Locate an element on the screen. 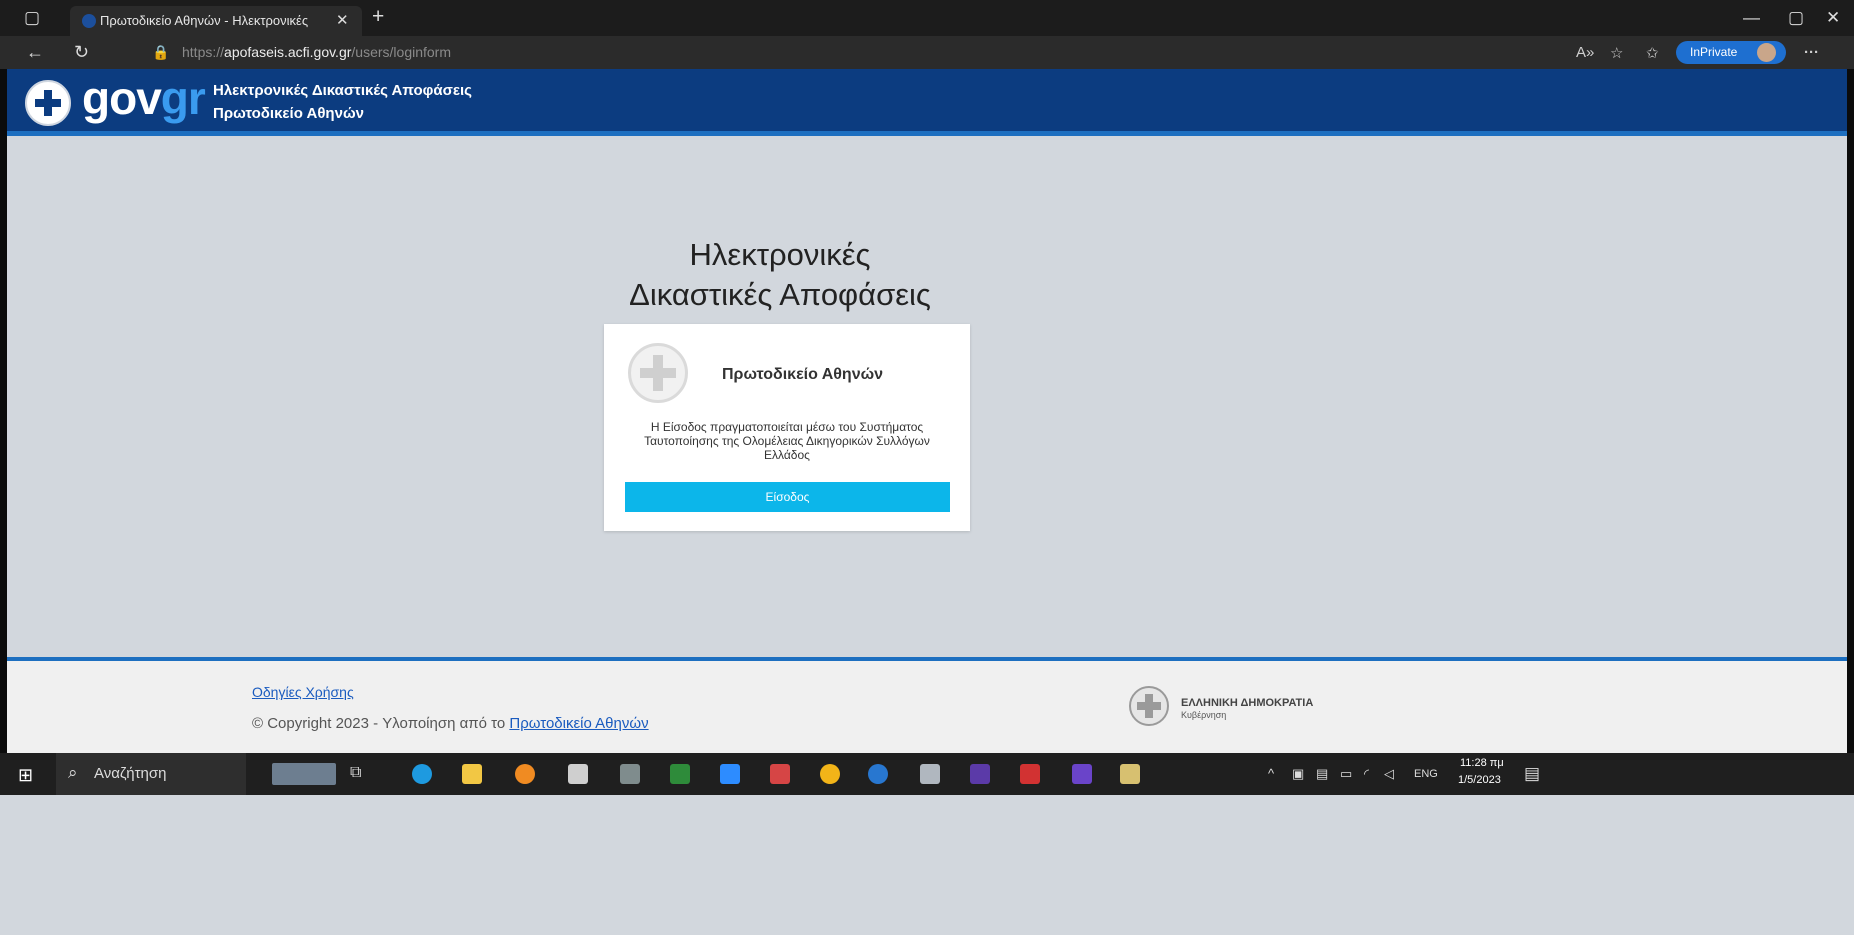 Image resolution: width=1854 pixels, height=935 pixels. site-favicon-icon is located at coordinates (89, 21).